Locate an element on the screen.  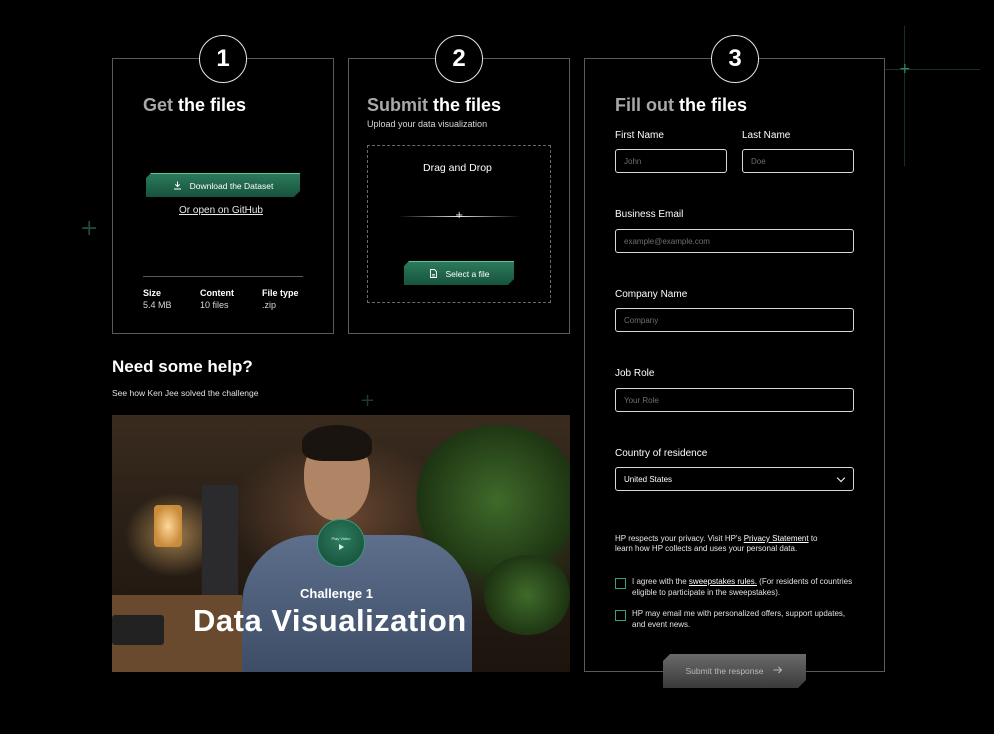
submit-response-button: Submit the response is located at coordinates (734, 671).